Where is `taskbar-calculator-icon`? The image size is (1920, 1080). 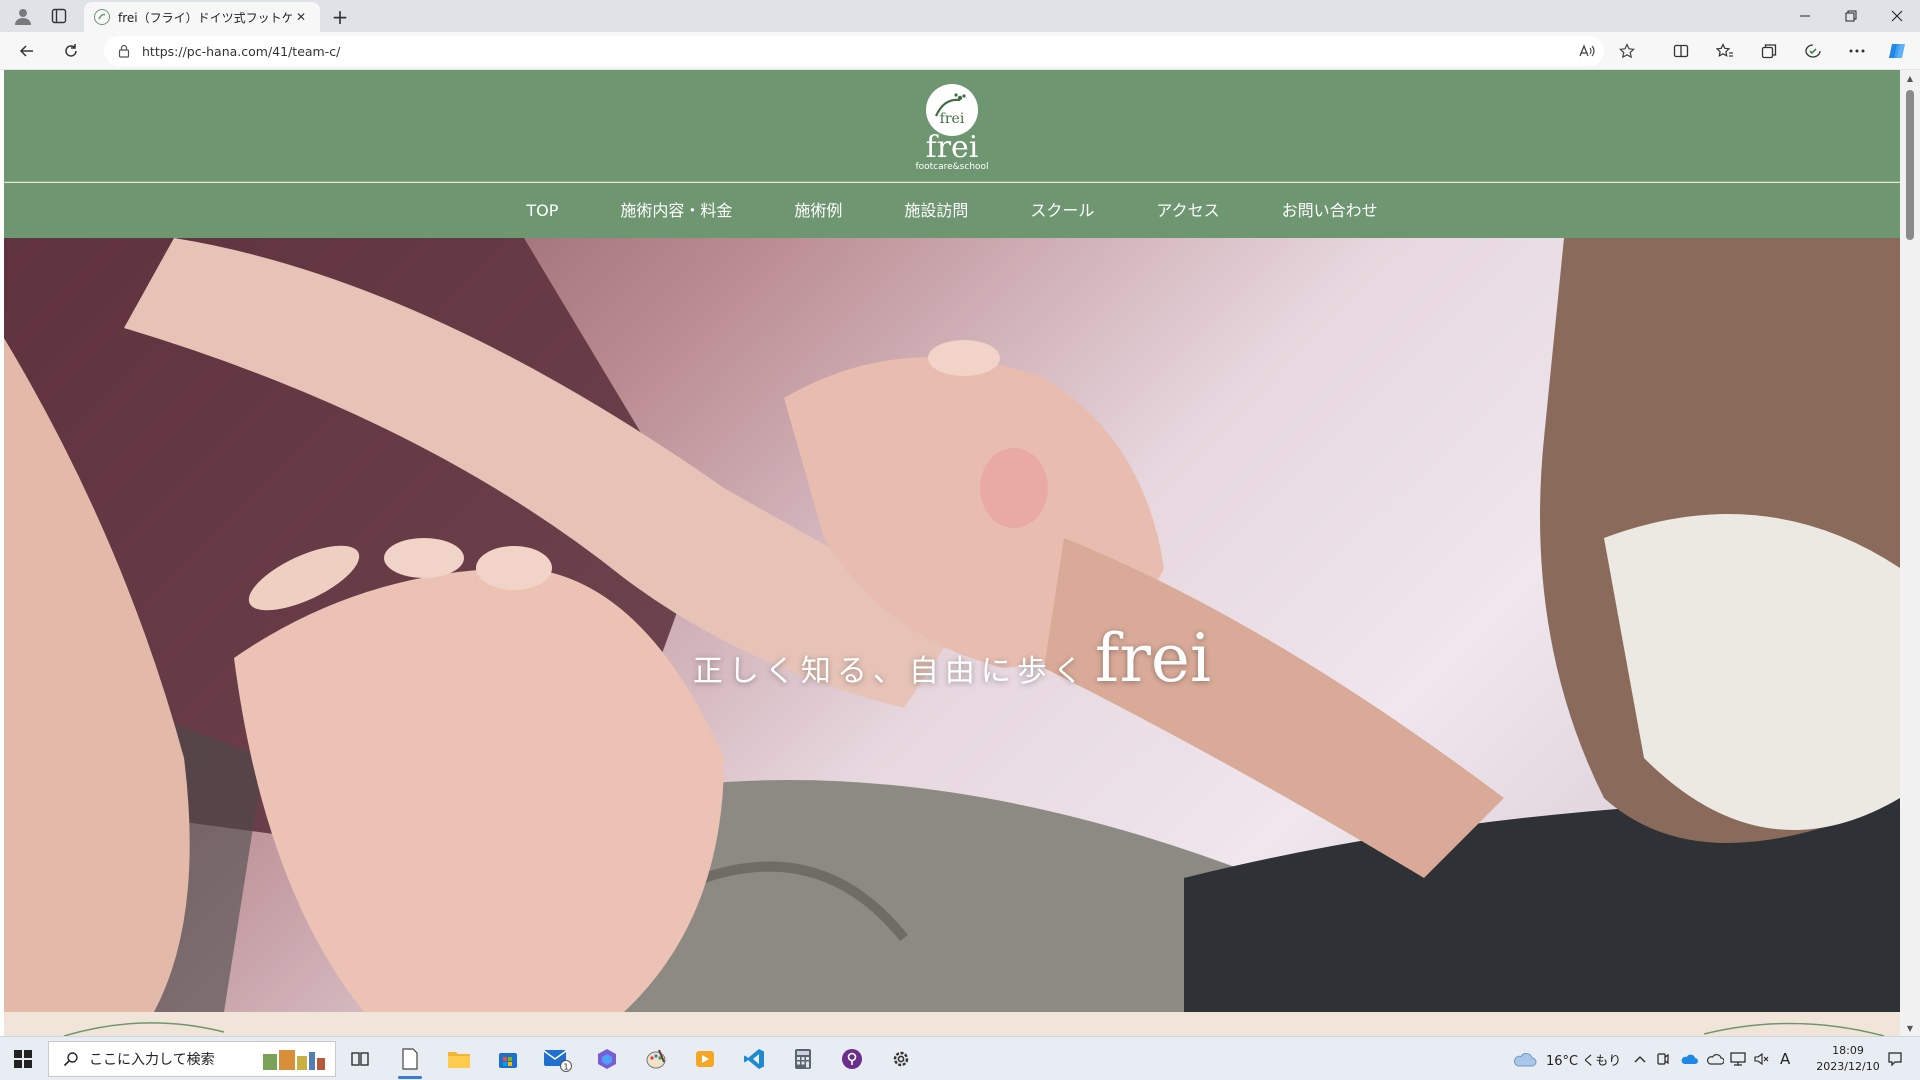 taskbar-calculator-icon is located at coordinates (803, 1059).